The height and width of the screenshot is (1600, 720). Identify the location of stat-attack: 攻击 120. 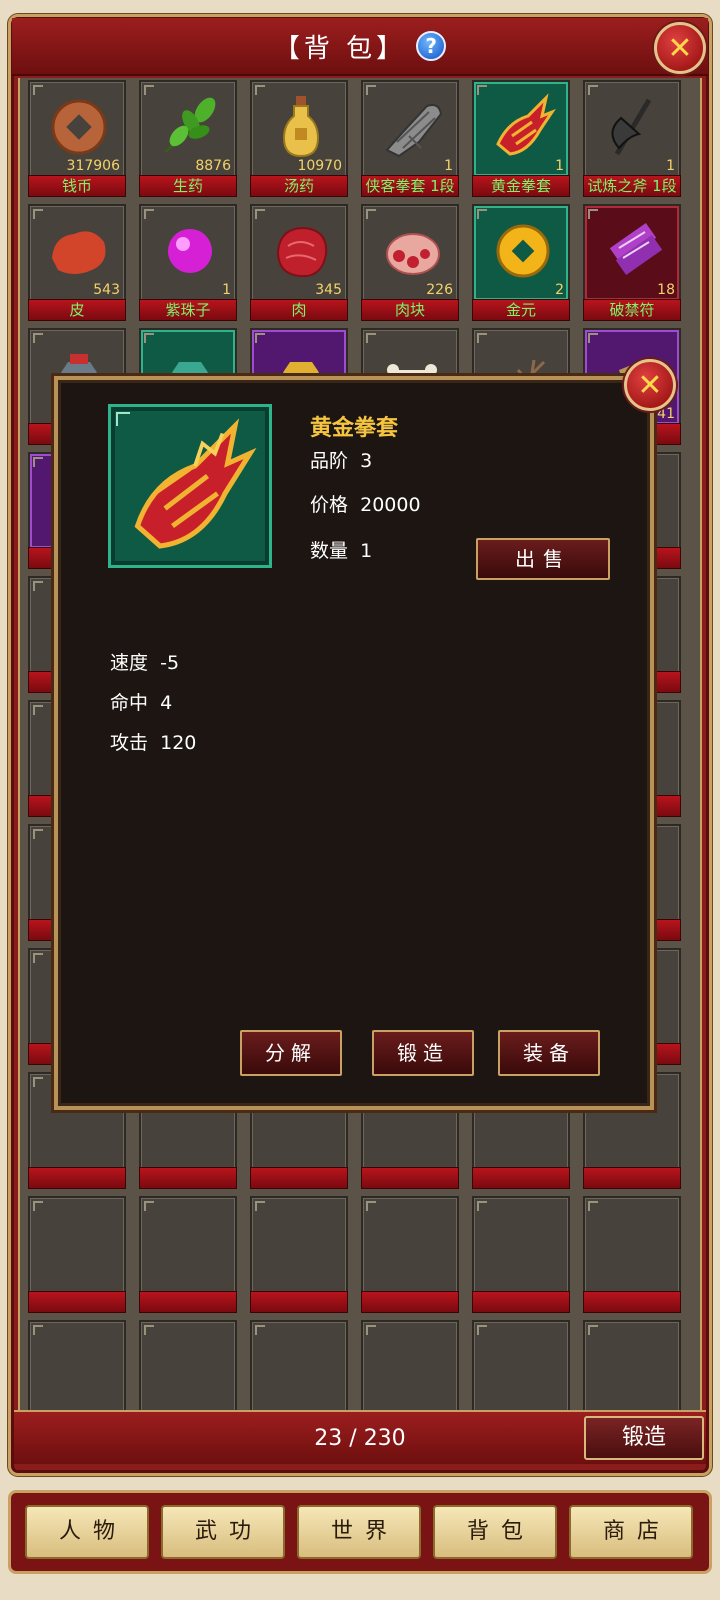
(153, 741).